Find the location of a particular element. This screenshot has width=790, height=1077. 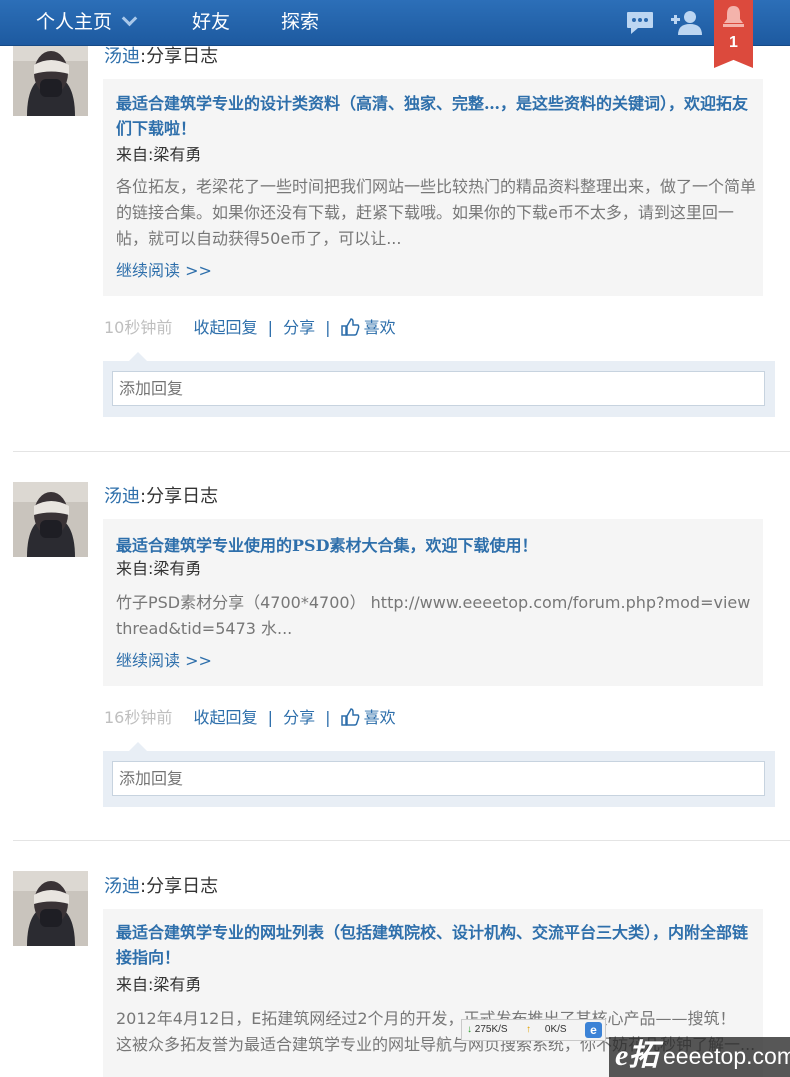

notification-badge: 1 is located at coordinates (733, 34).